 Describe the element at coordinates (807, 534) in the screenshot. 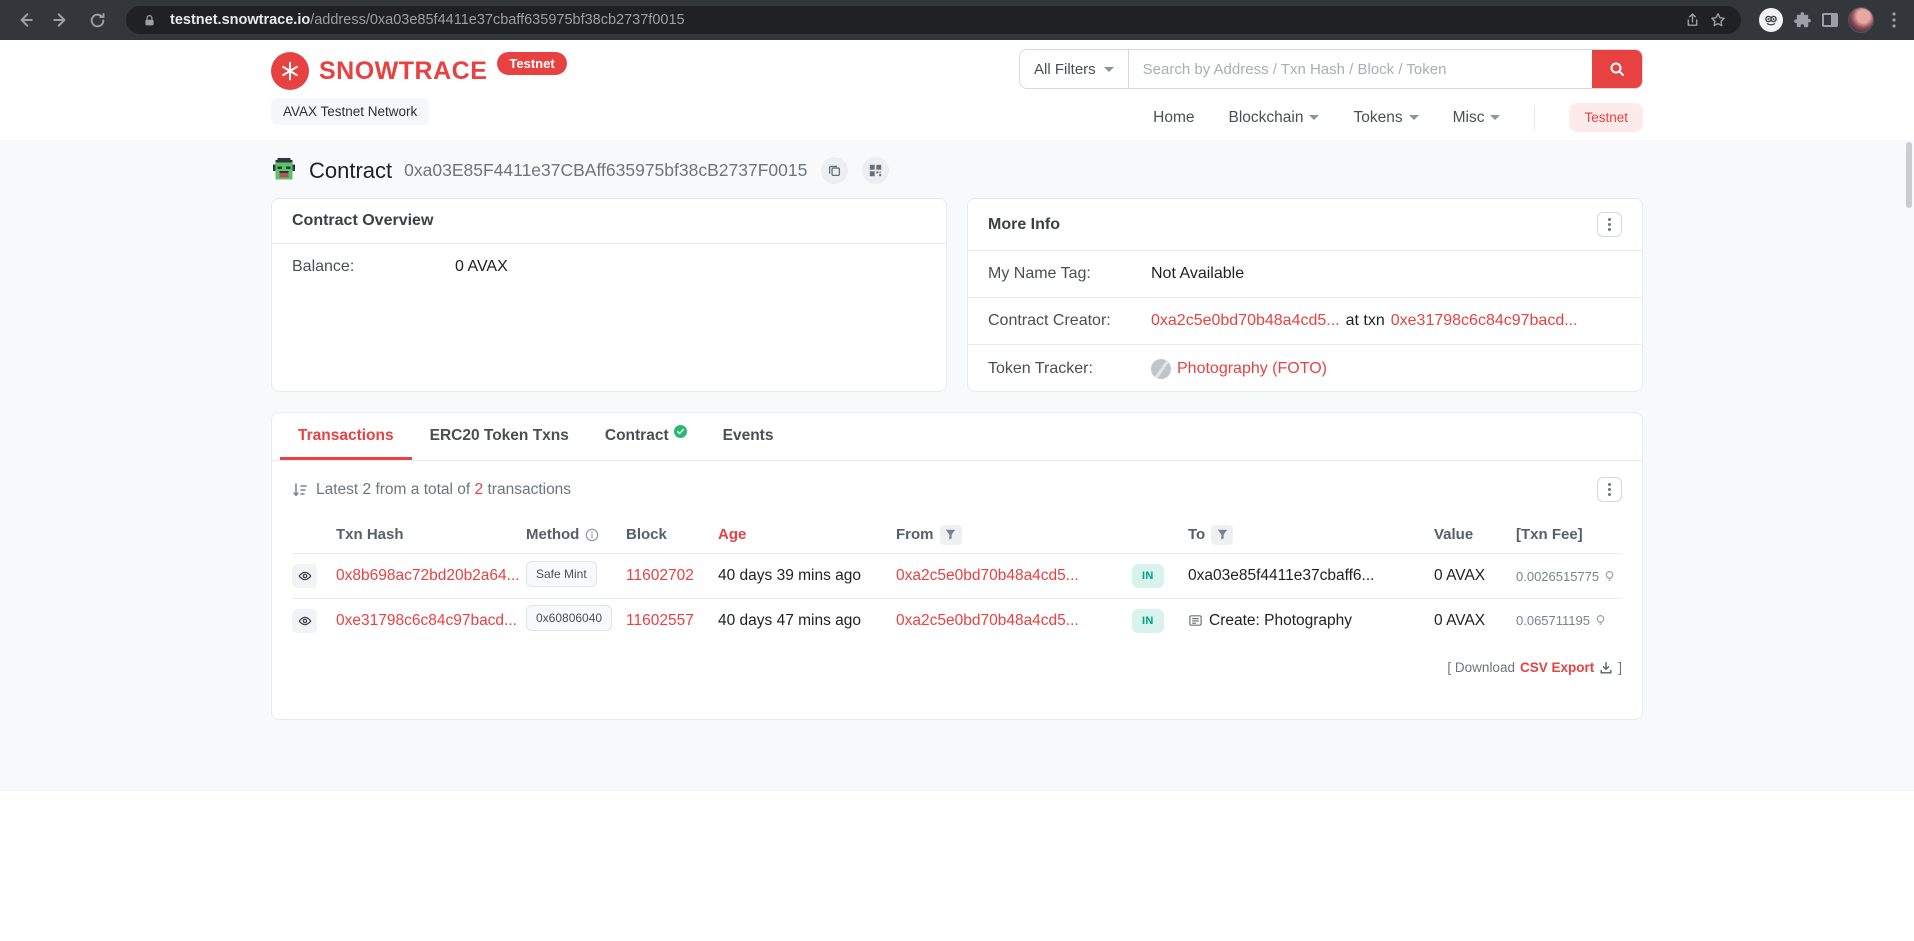

I see `col-age: Age` at that location.